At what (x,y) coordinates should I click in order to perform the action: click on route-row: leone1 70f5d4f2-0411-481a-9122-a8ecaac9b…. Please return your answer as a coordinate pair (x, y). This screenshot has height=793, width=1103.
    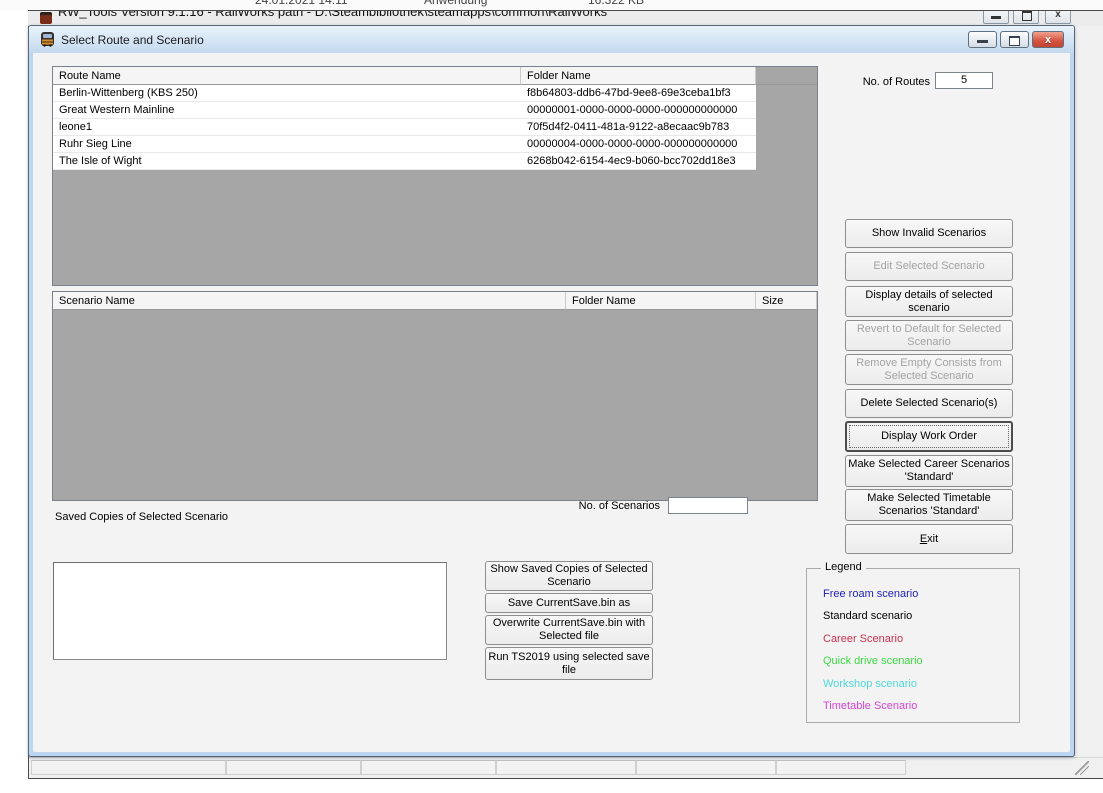
    Looking at the image, I should click on (404, 127).